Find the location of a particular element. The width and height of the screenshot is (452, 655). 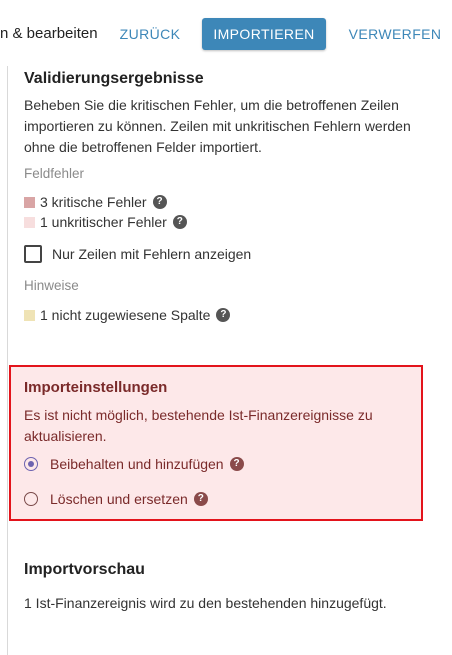

unassigned-column-legend: 1 nicht zugewiesene Spalte ? is located at coordinates (127, 315).